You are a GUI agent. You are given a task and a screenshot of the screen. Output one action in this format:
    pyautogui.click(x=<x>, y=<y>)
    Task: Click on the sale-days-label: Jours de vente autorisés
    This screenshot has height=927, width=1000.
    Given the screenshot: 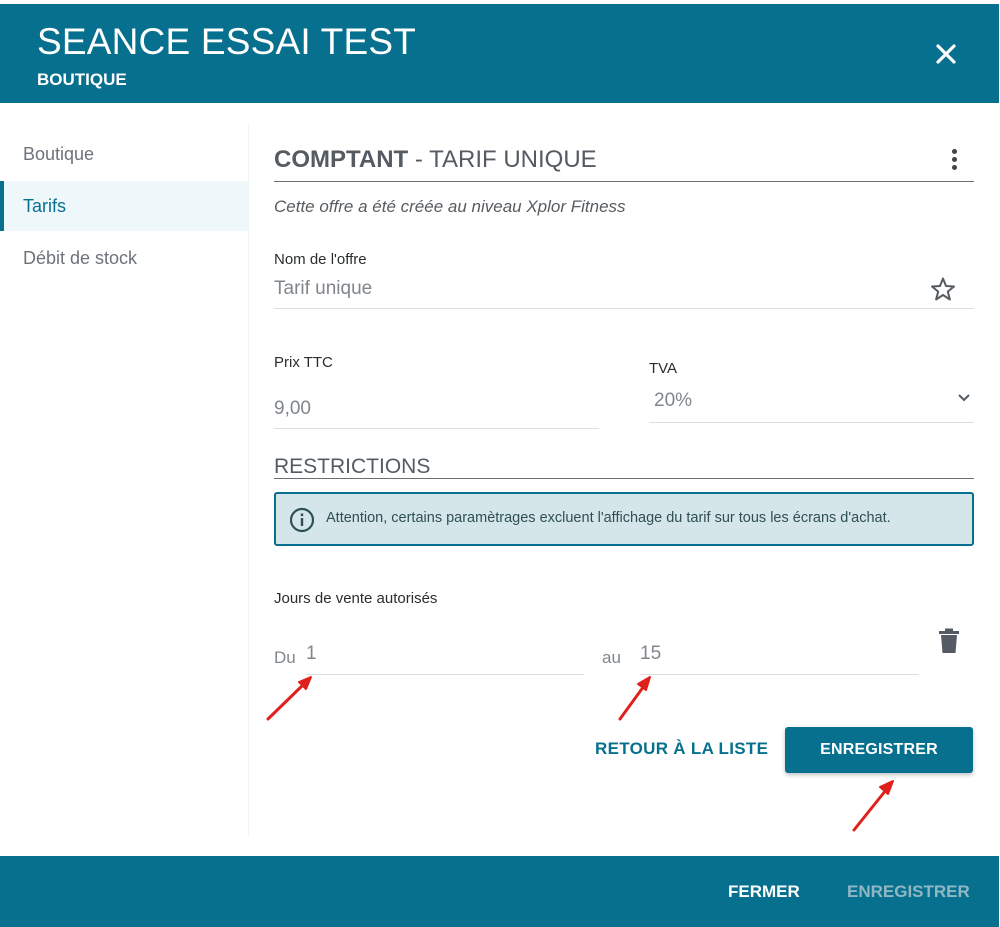 What is the action you would take?
    pyautogui.click(x=356, y=598)
    